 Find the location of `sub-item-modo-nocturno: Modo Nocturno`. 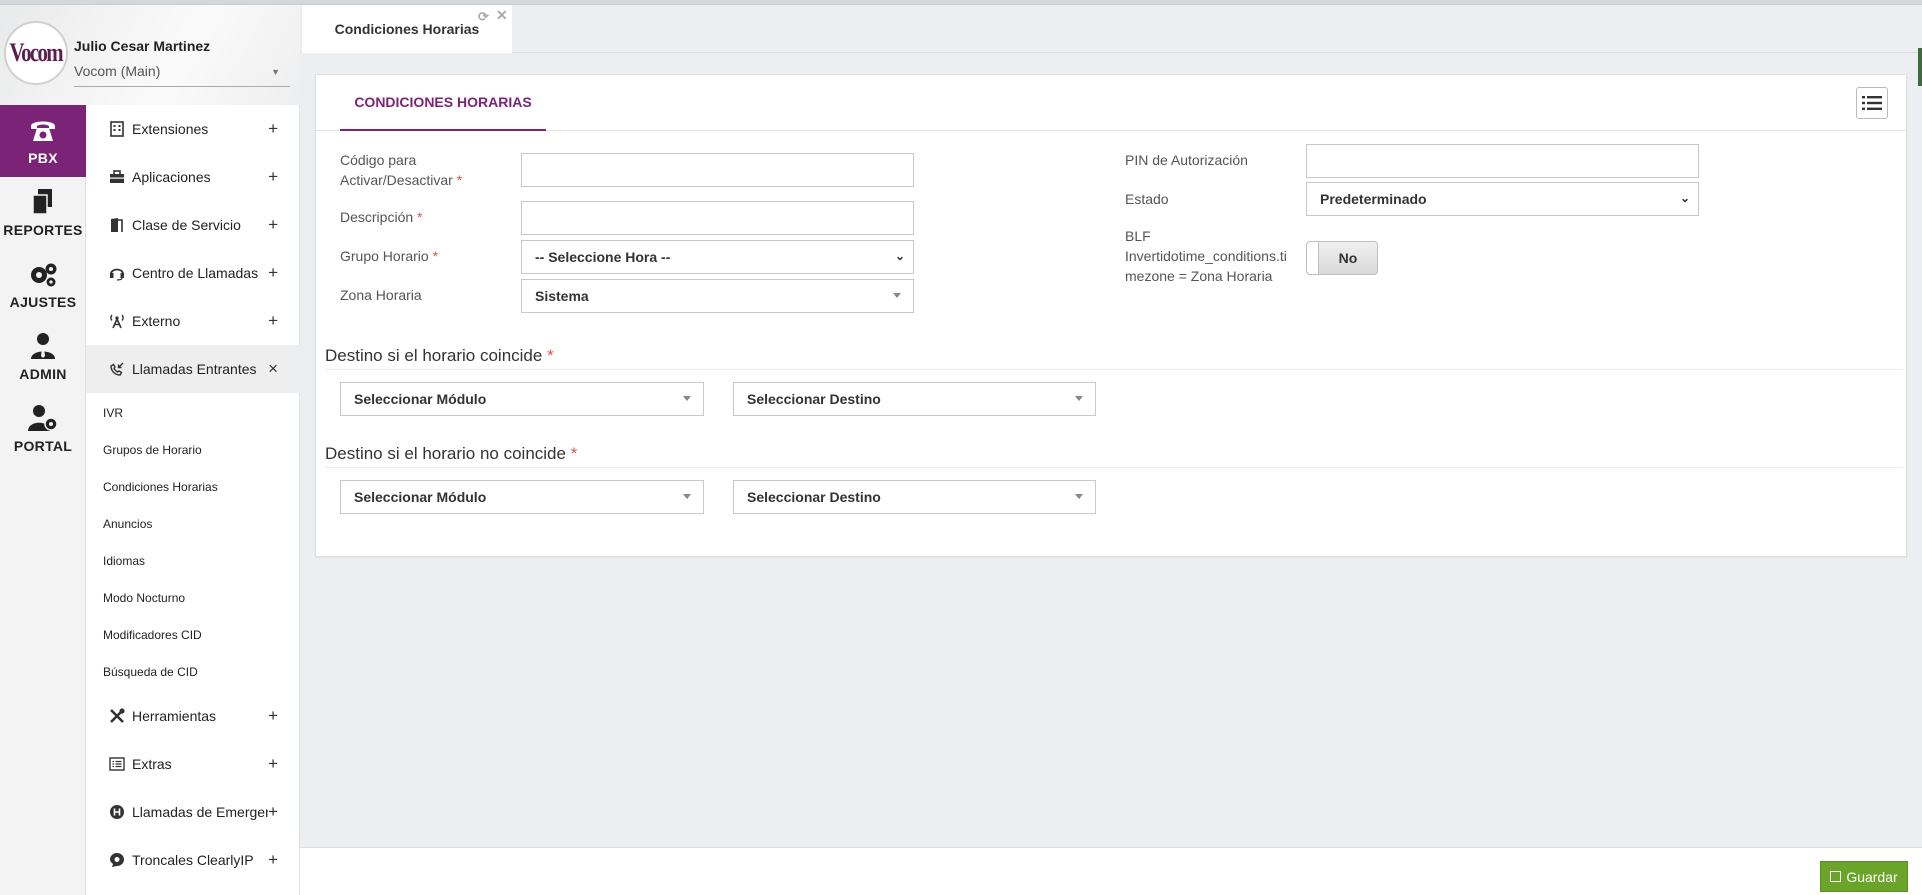

sub-item-modo-nocturno: Modo Nocturno is located at coordinates (193, 597).